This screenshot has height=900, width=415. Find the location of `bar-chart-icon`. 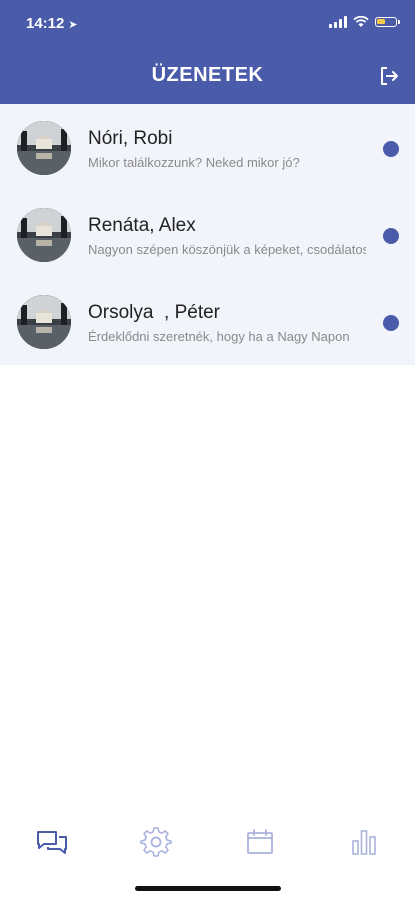

bar-chart-icon is located at coordinates (364, 842).